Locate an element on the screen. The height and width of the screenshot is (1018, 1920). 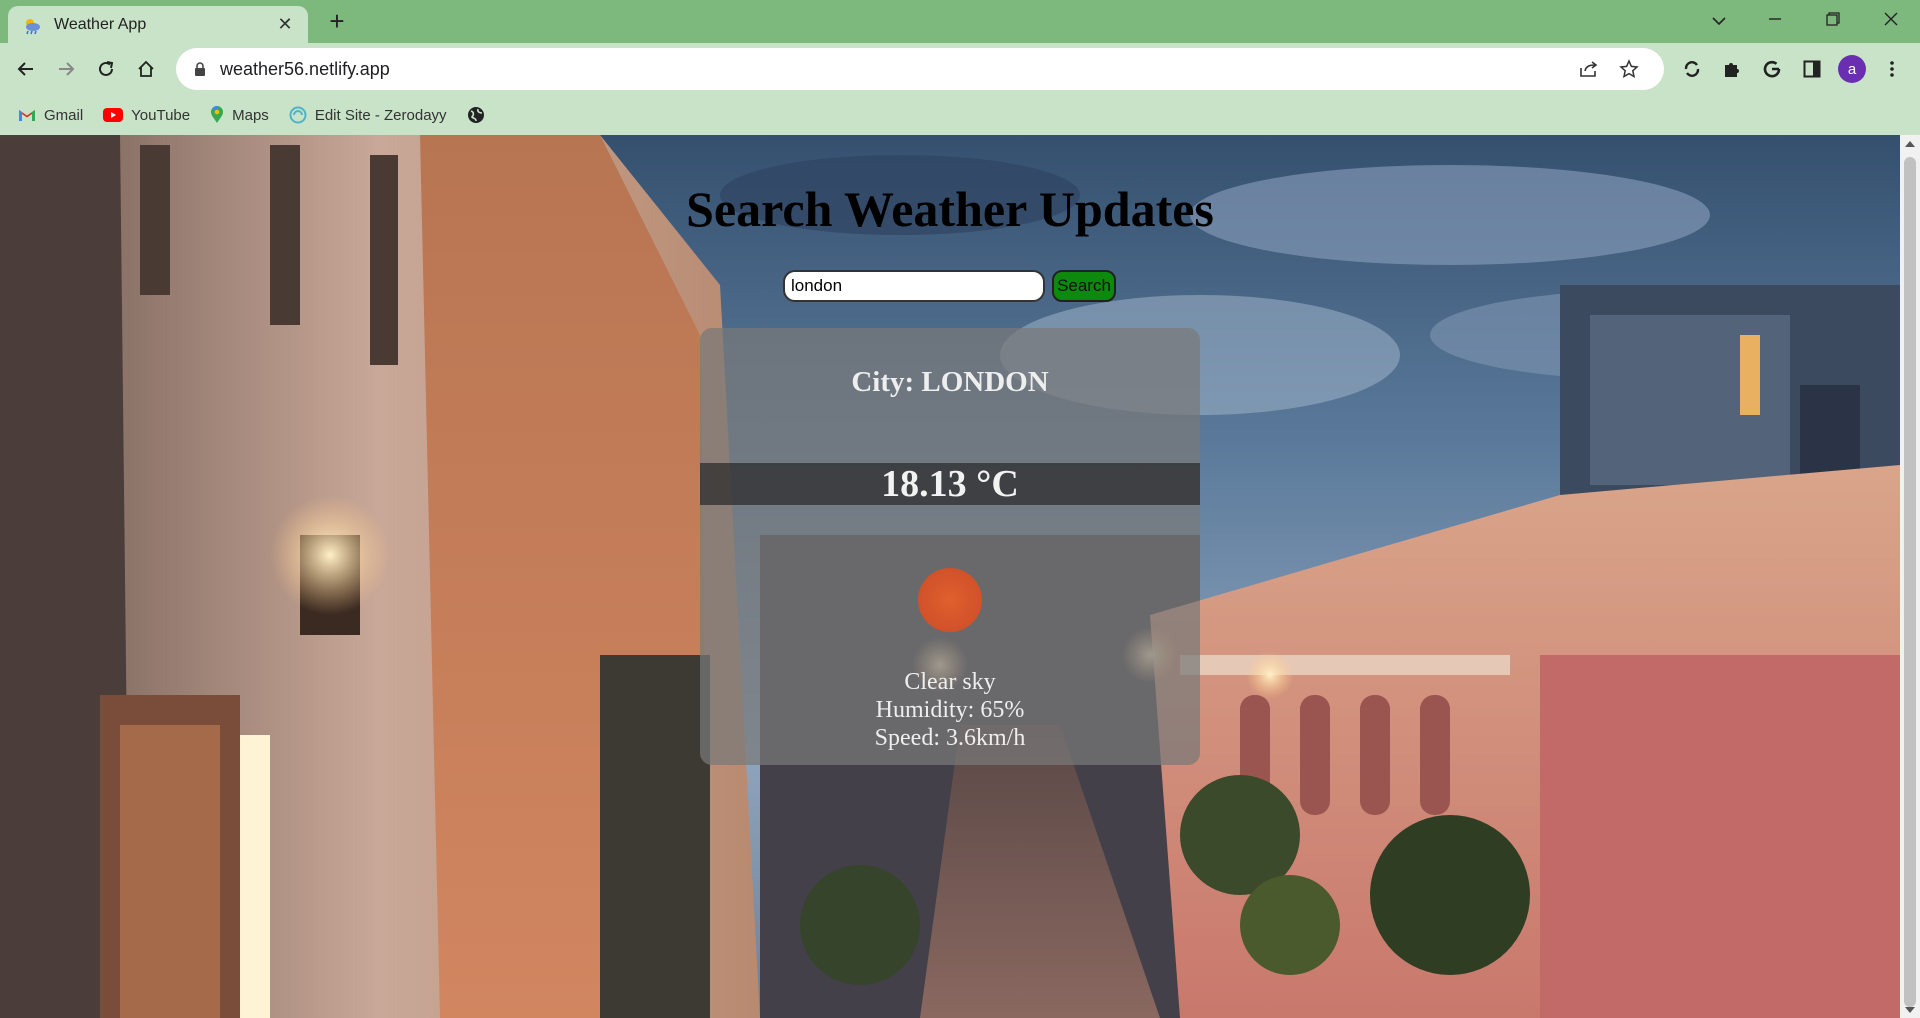
bookmark-maps: Maps is located at coordinates (239, 115).